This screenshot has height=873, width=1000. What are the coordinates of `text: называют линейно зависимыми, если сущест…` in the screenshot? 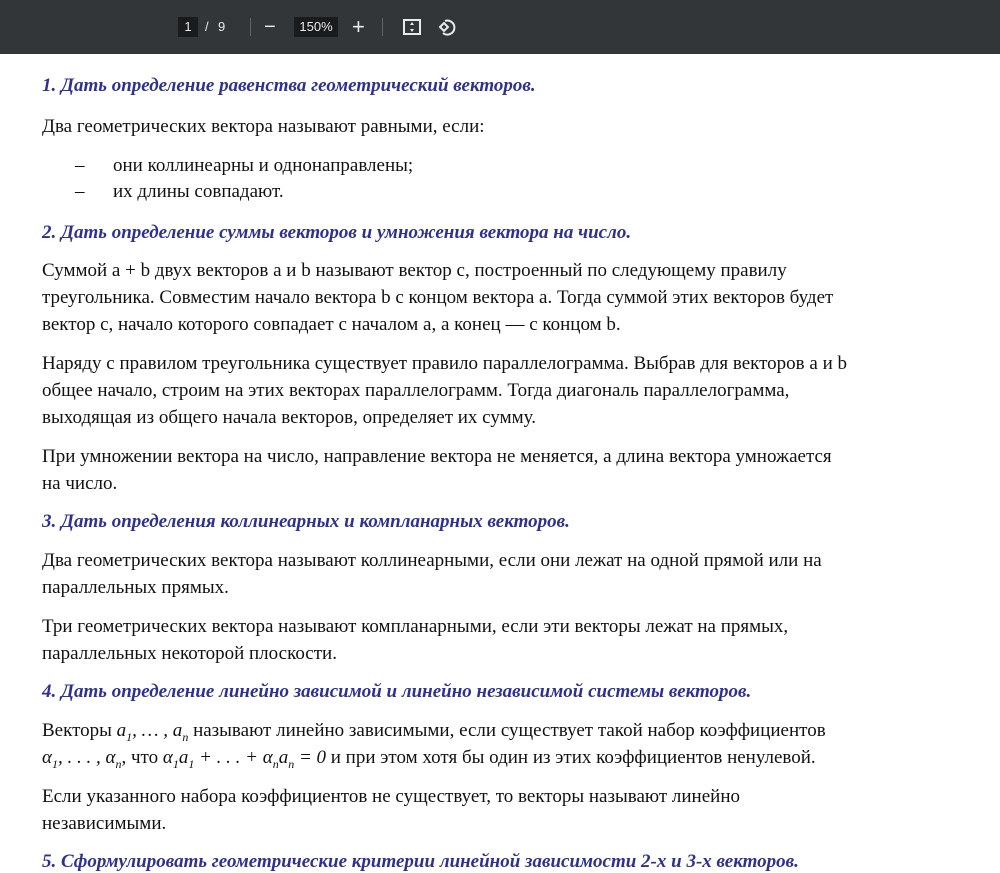 It's located at (507, 730).